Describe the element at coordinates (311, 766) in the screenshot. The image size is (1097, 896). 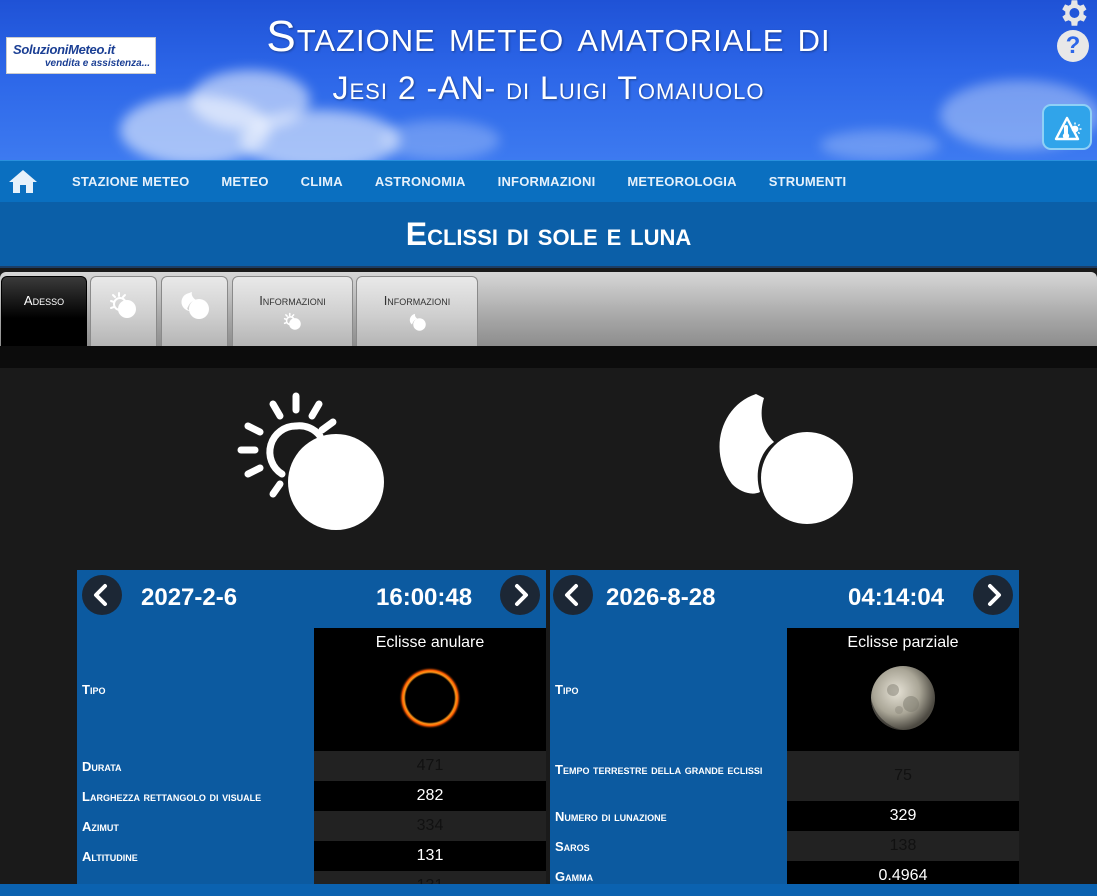
I see `table-row: Durata 471` at that location.